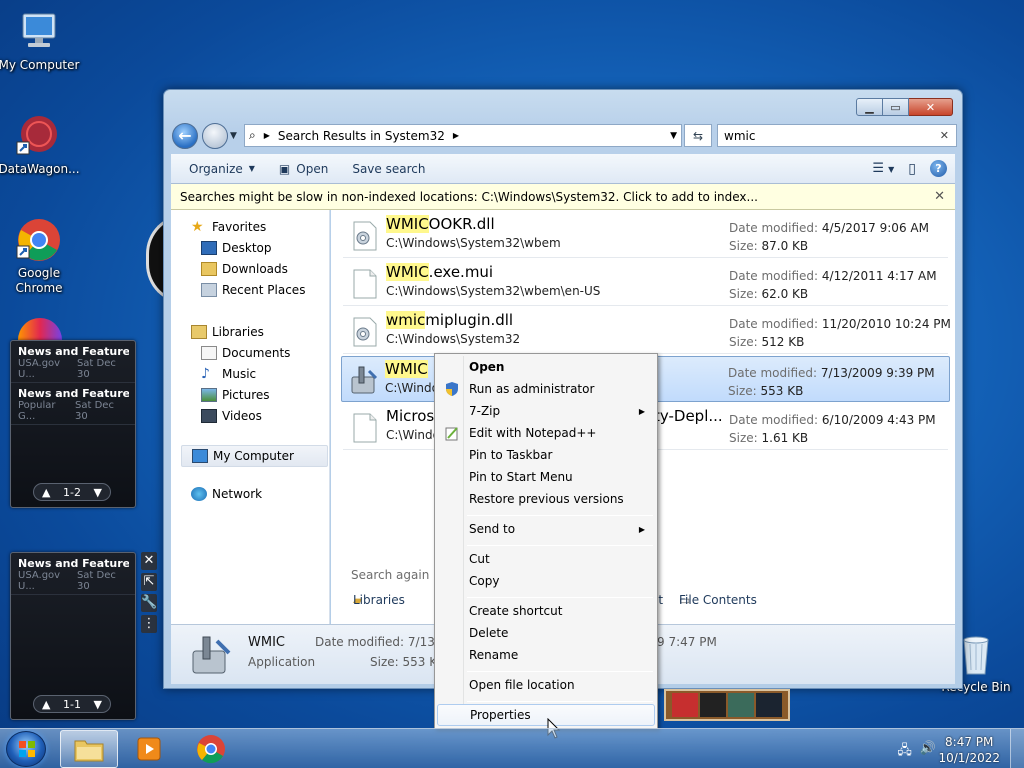  Describe the element at coordinates (266, 642) in the screenshot. I see `details-name: WMIC` at that location.